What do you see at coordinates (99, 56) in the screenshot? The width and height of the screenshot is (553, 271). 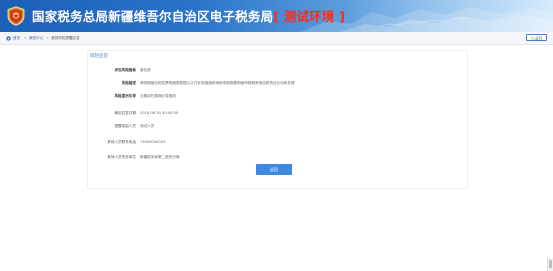 I see `section-title: 风险应答` at bounding box center [99, 56].